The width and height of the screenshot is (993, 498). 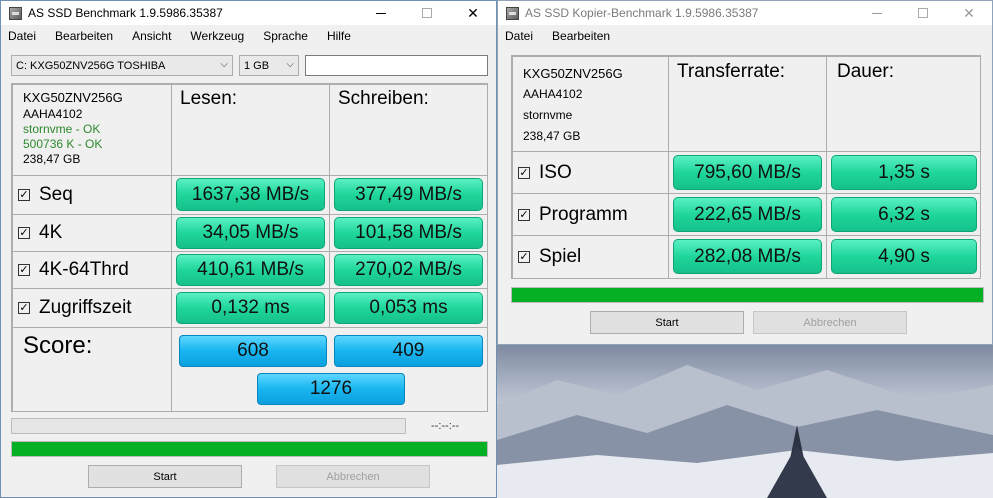 I want to click on row-programm-label: ✓ Programm, so click(x=590, y=214).